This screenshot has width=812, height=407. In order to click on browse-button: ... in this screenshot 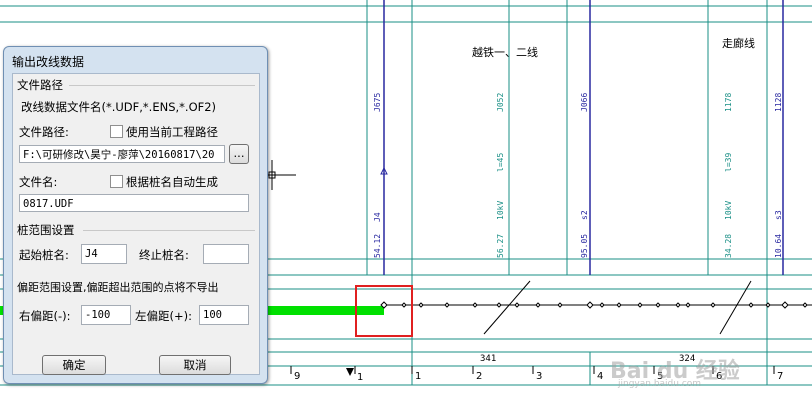, I will do `click(239, 154)`.